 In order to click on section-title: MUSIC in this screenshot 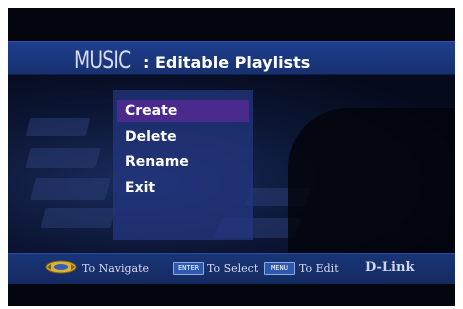, I will do `click(102, 60)`.